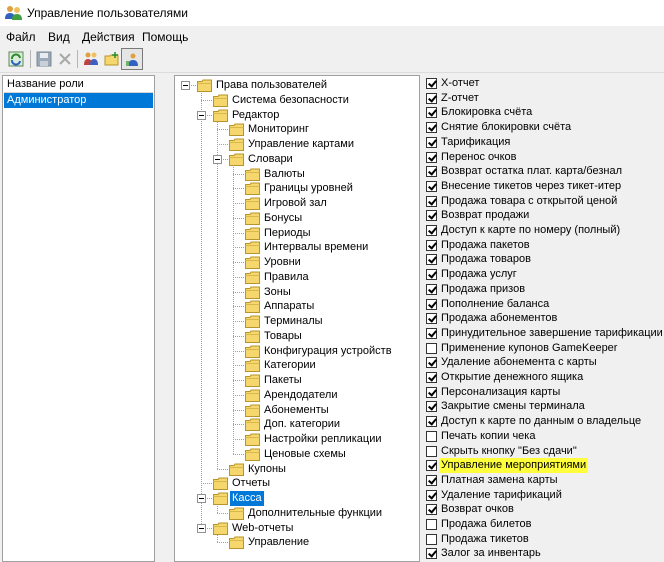 Image resolution: width=664 pixels, height=562 pixels. What do you see at coordinates (486, 259) in the screenshot?
I see `permission-label: Продажа товаров` at bounding box center [486, 259].